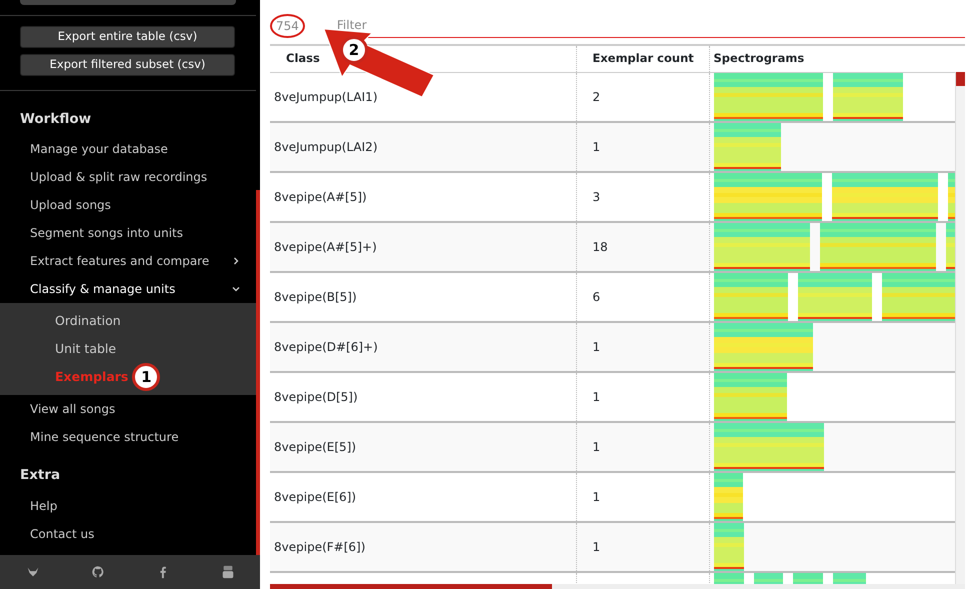 This screenshot has width=976, height=589. I want to click on table-cell: 8veJumpup(LAI2), so click(326, 147).